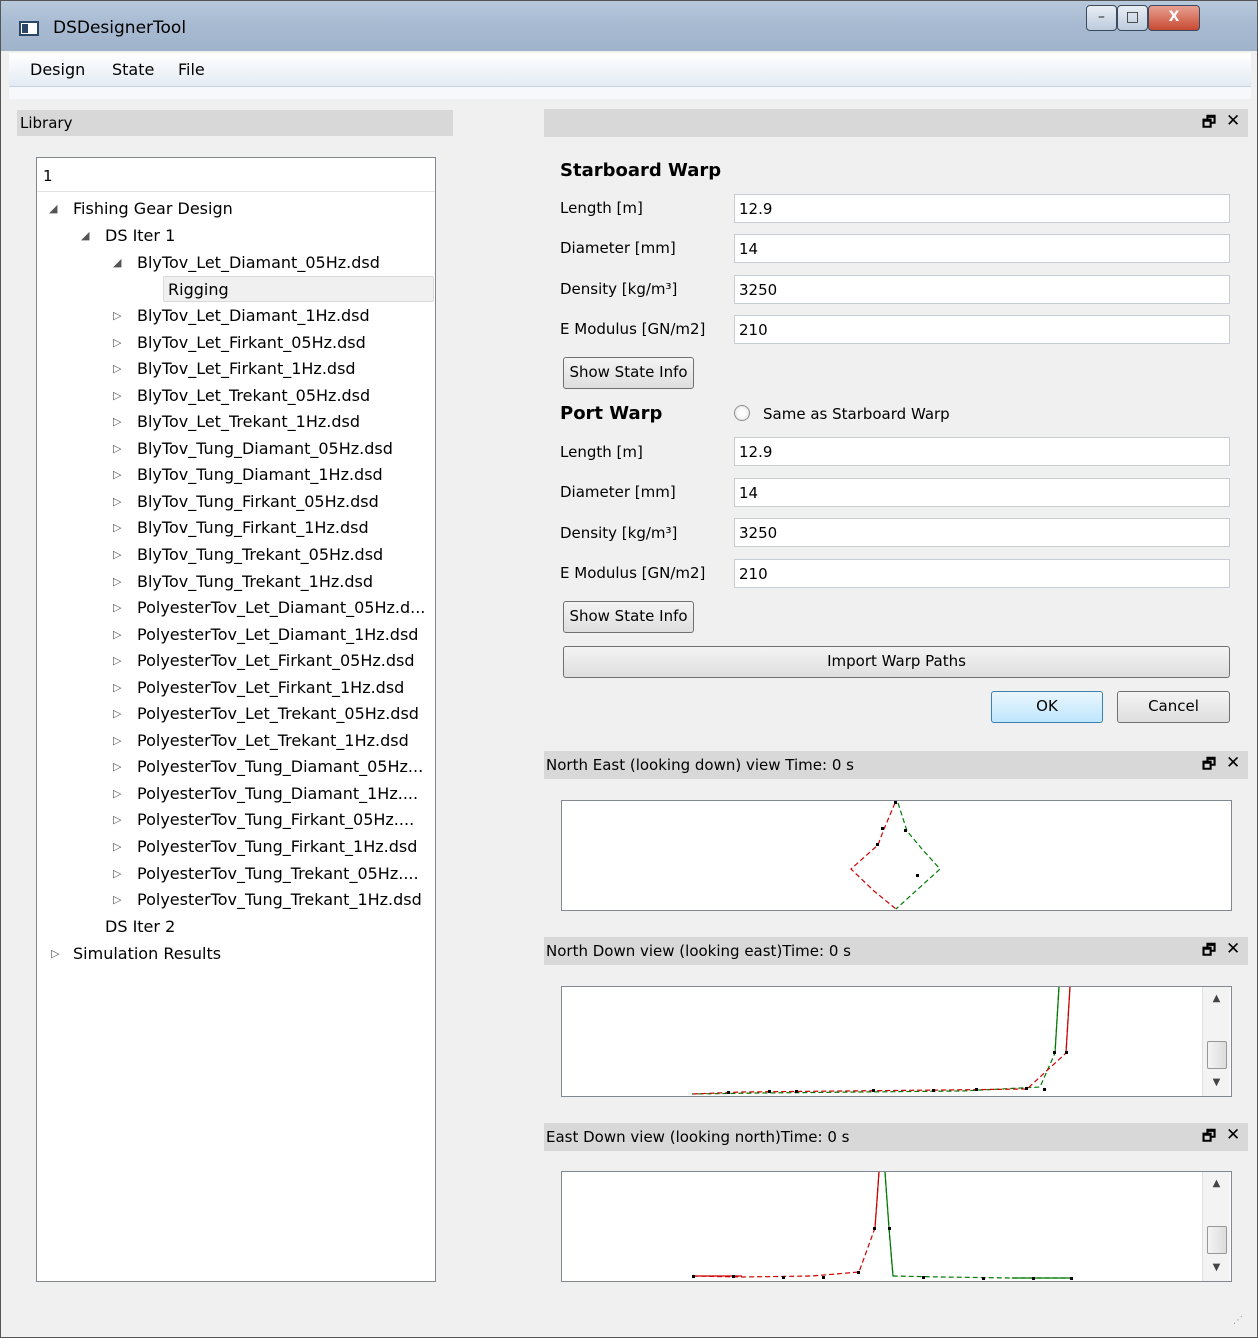 Image resolution: width=1258 pixels, height=1338 pixels. Describe the element at coordinates (236, 396) in the screenshot. I see `tree-item-file: ▷ BlyTov_Let_Trekant_05Hz.dsd` at that location.